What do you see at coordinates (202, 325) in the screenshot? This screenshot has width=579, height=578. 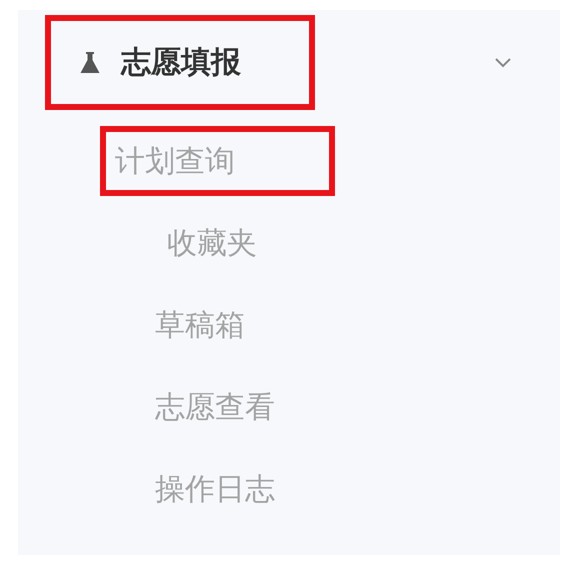 I see `menu-item: 草稿箱` at bounding box center [202, 325].